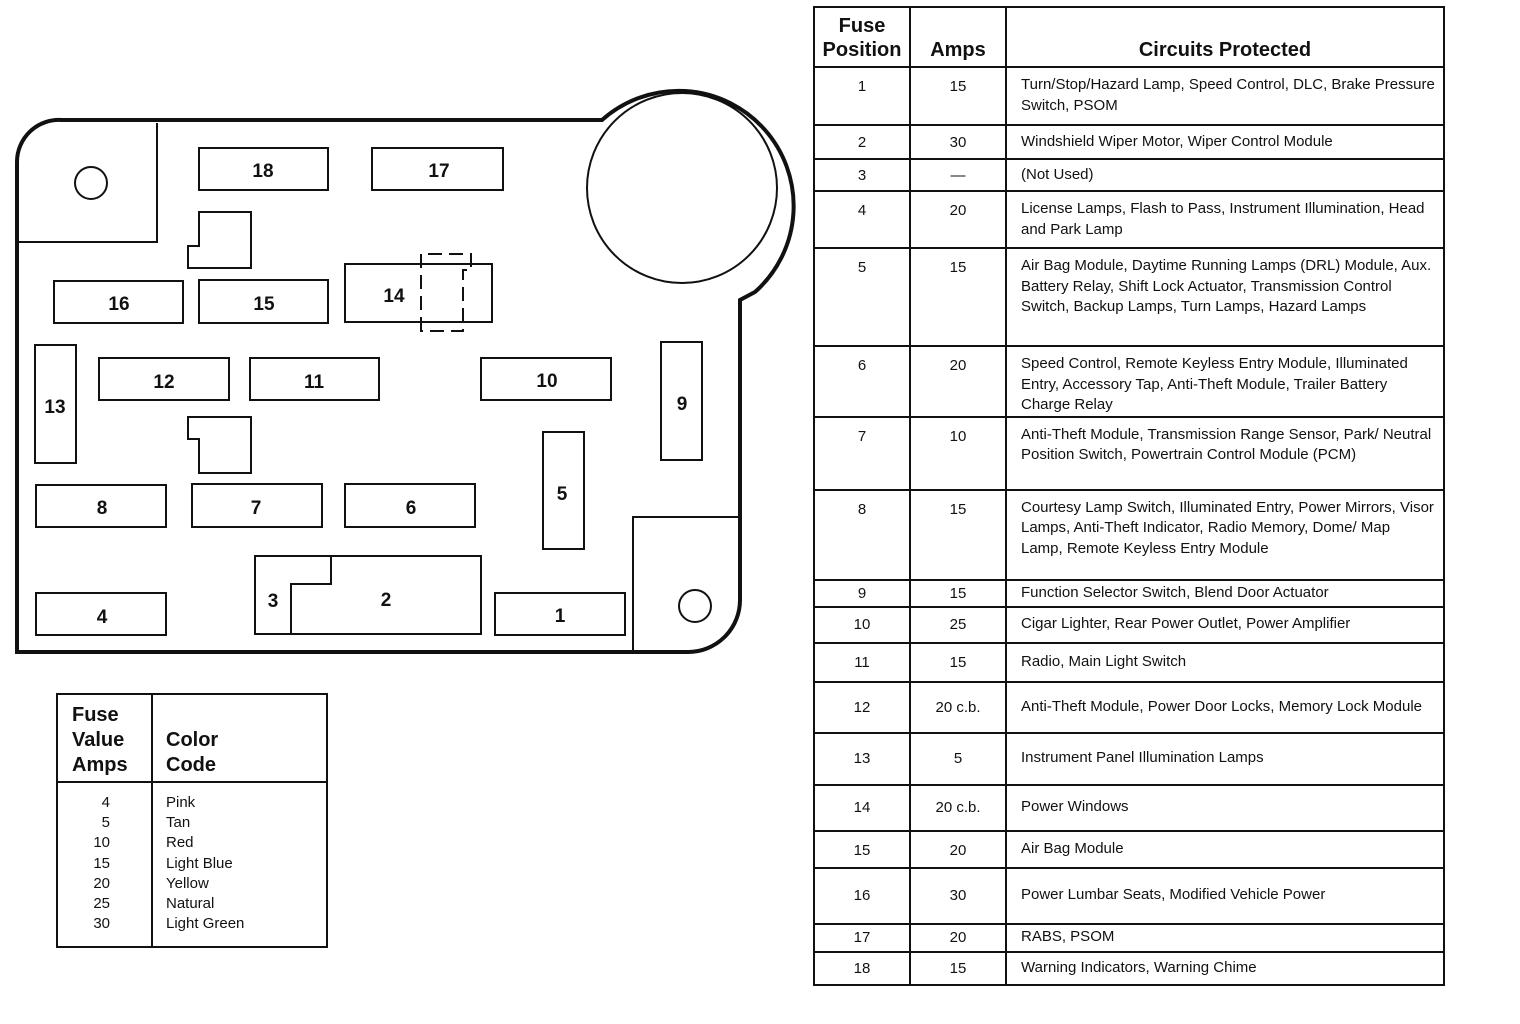 This screenshot has height=1024, width=1520. Describe the element at coordinates (560, 616) in the screenshot. I see `fuse-label-1: 1` at that location.